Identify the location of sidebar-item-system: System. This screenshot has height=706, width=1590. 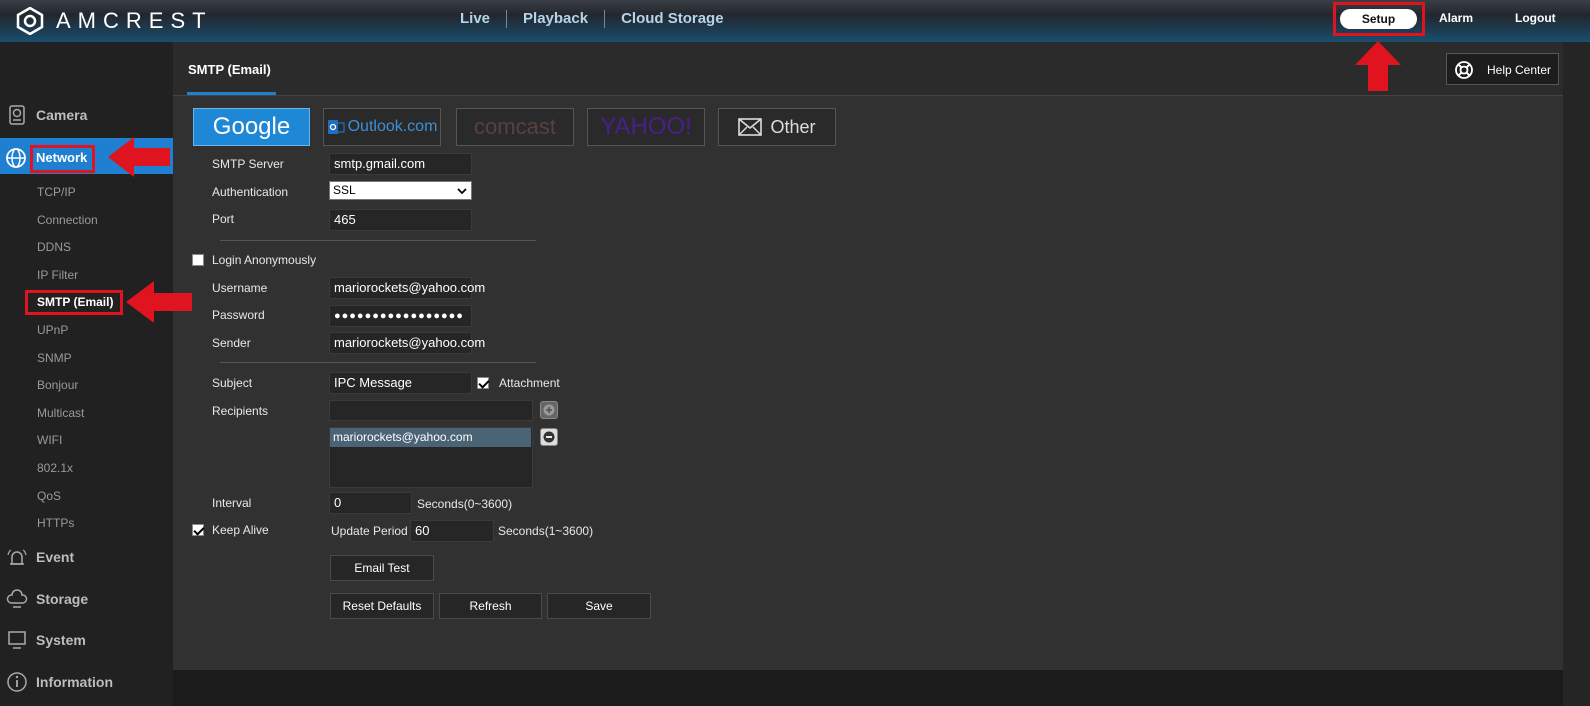
(86, 640).